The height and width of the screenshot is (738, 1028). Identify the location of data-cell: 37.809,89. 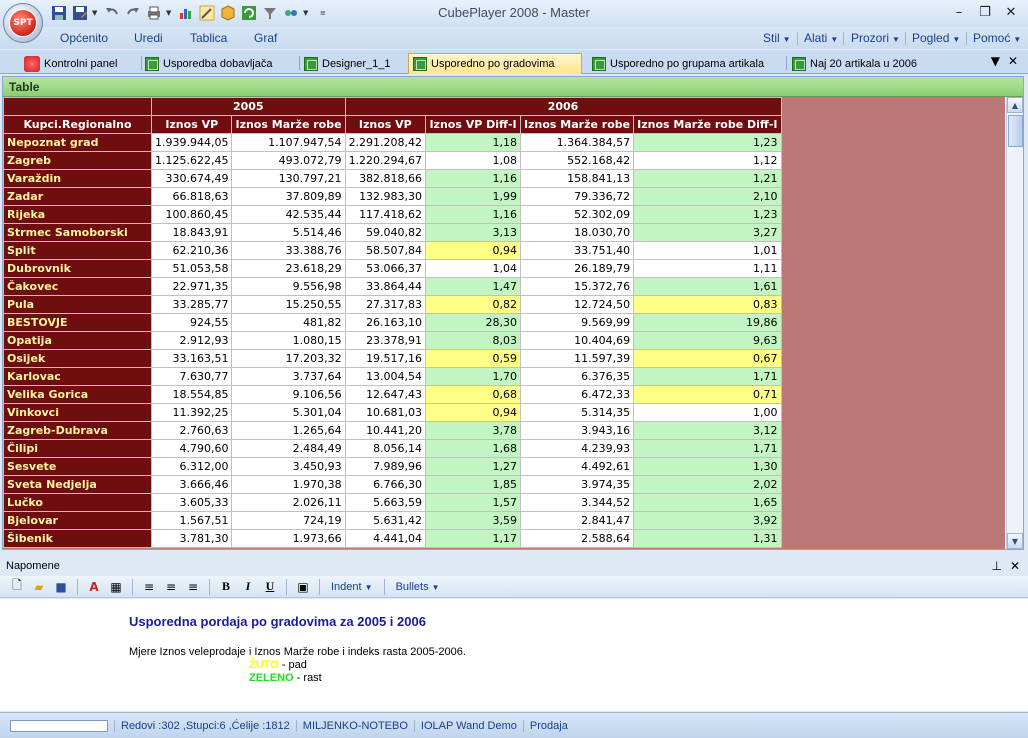
(288, 196).